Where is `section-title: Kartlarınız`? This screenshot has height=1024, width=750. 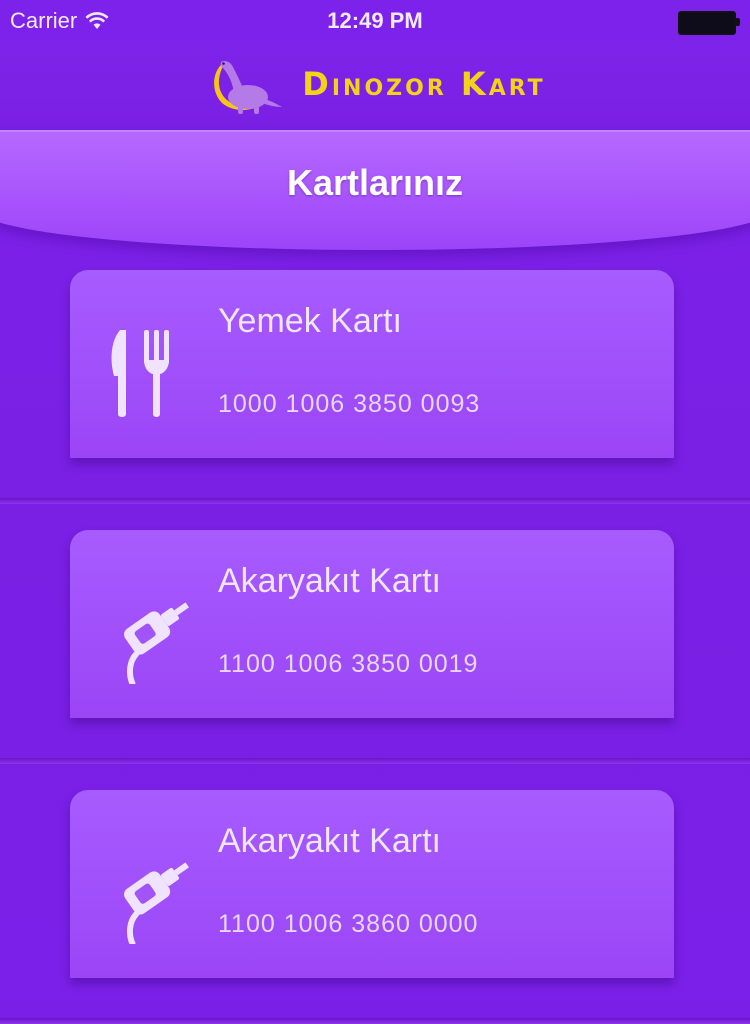
section-title: Kartlarınız is located at coordinates (375, 182).